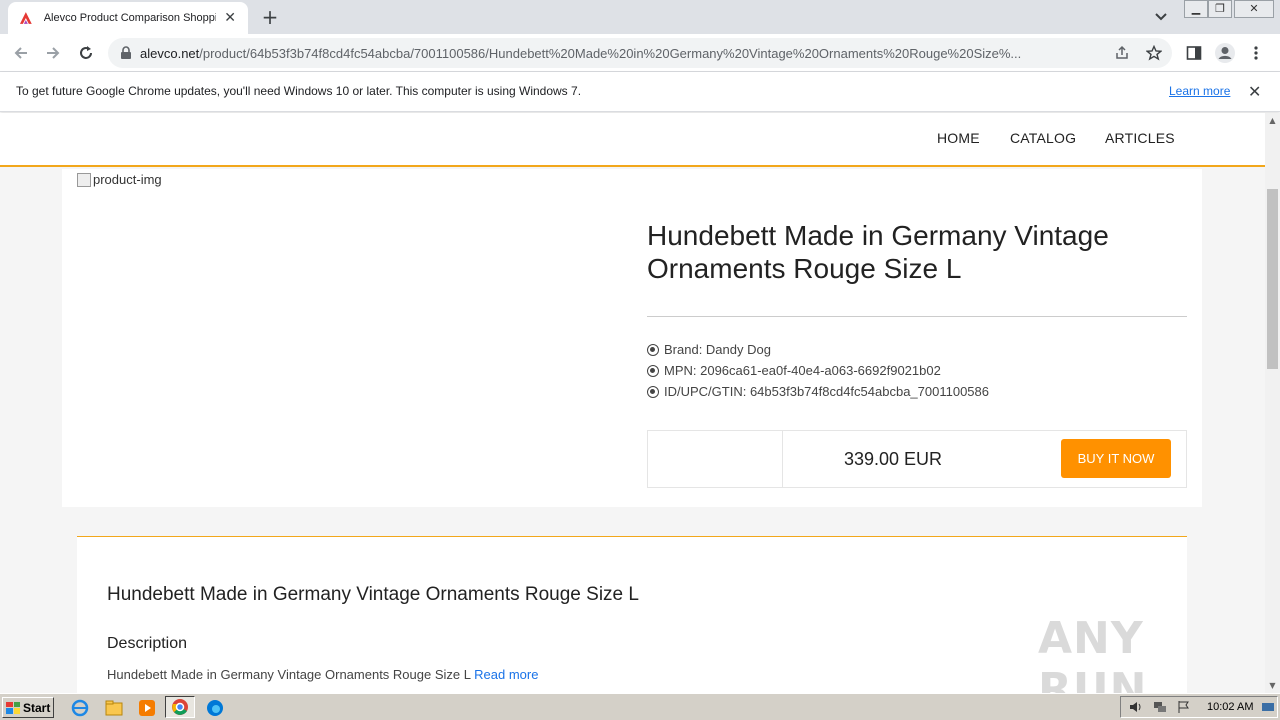 Image resolution: width=1280 pixels, height=720 pixels. I want to click on profile-avatar-icon, so click(1225, 53).